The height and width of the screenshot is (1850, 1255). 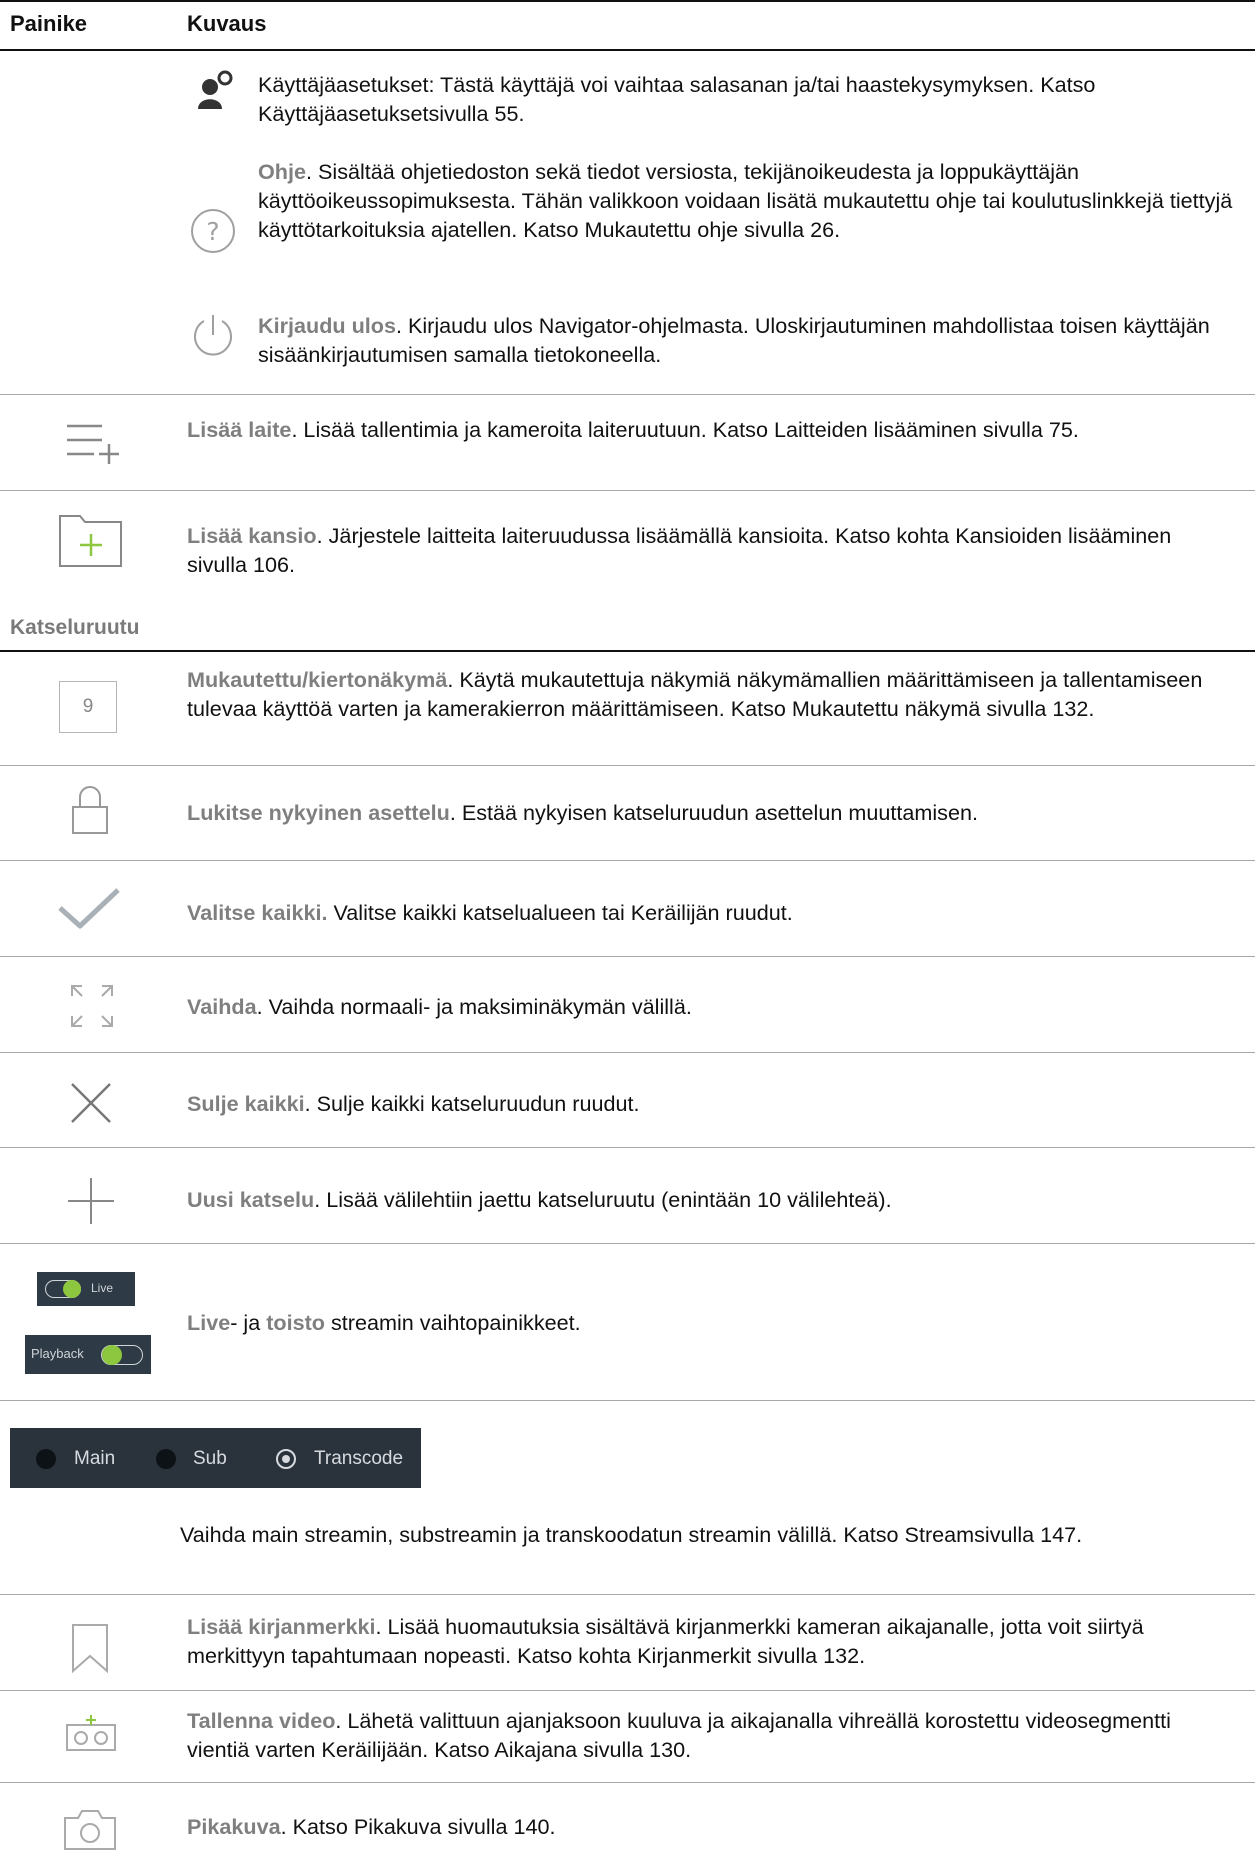 What do you see at coordinates (248, 1322) in the screenshot?
I see `live-playback-mid: - ja` at bounding box center [248, 1322].